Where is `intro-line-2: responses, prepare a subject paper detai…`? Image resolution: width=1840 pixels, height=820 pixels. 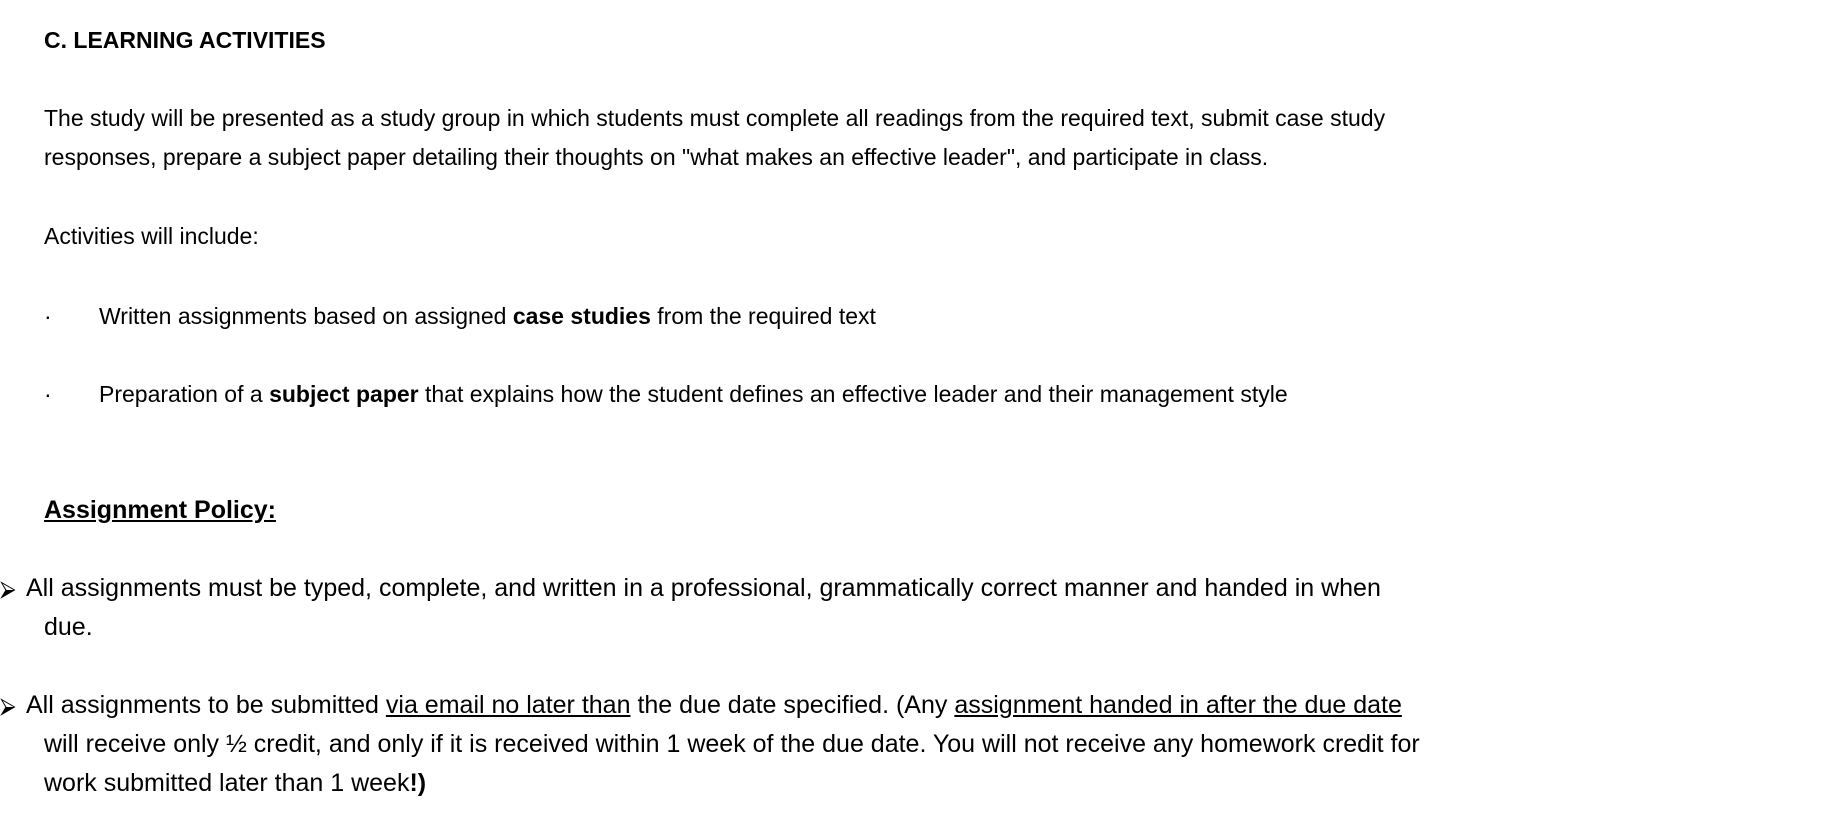
intro-line-2: responses, prepare a subject paper detai… is located at coordinates (656, 157).